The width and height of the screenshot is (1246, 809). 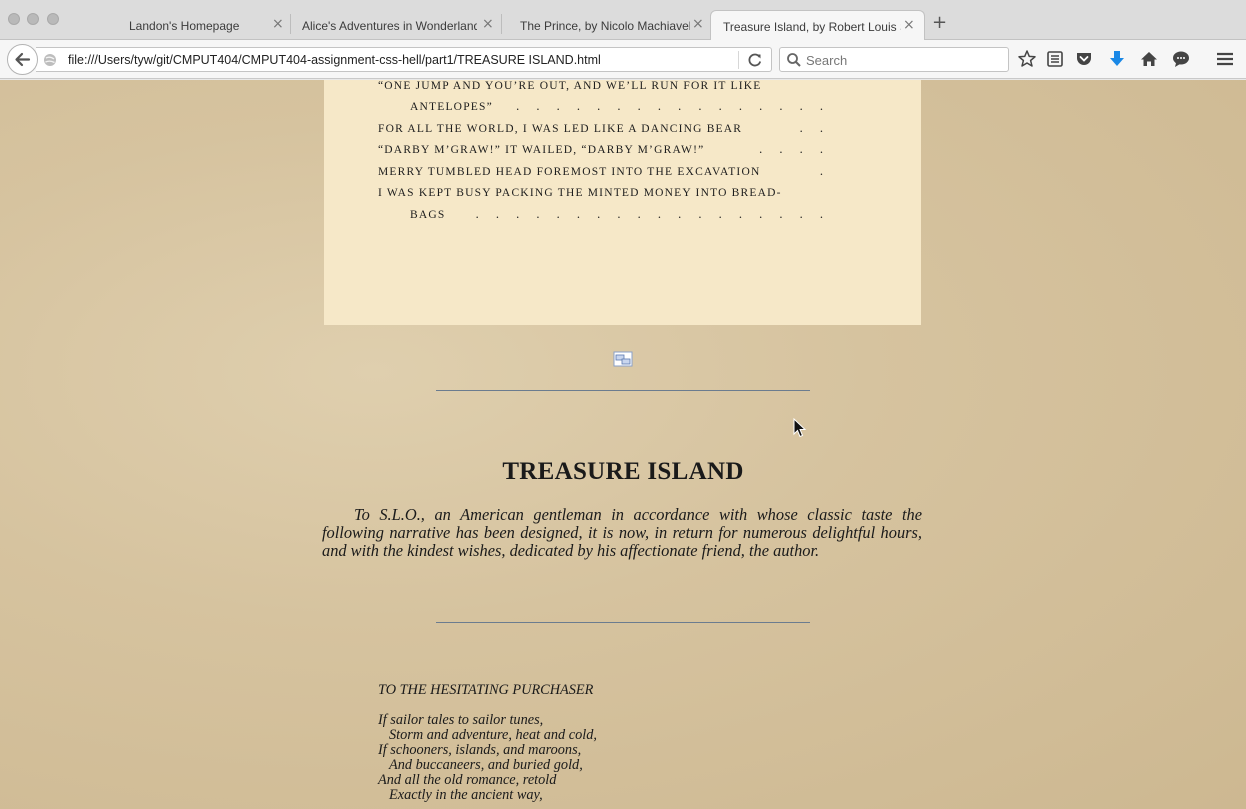 What do you see at coordinates (1027, 59) in the screenshot?
I see `bookmark-star-icon` at bounding box center [1027, 59].